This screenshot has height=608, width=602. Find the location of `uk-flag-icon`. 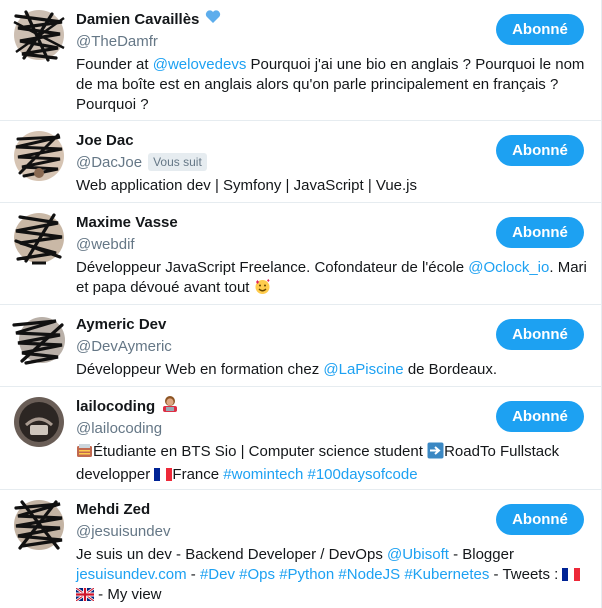

uk-flag-icon is located at coordinates (85, 594).